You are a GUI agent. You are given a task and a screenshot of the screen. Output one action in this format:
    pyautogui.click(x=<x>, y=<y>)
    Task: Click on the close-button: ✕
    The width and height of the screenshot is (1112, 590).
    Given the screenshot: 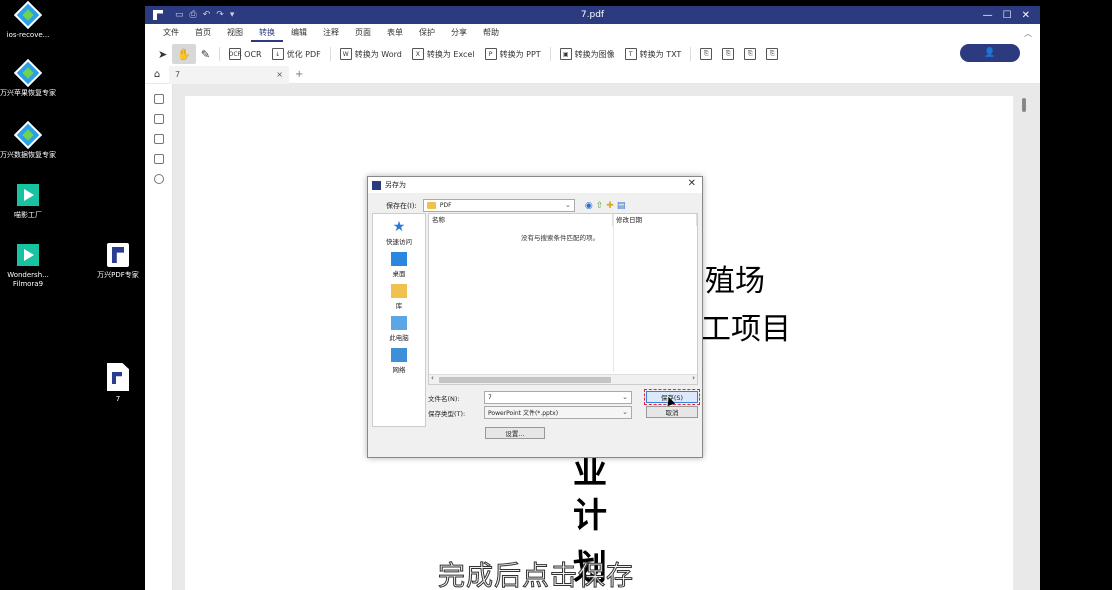 What is the action you would take?
    pyautogui.click(x=1026, y=15)
    